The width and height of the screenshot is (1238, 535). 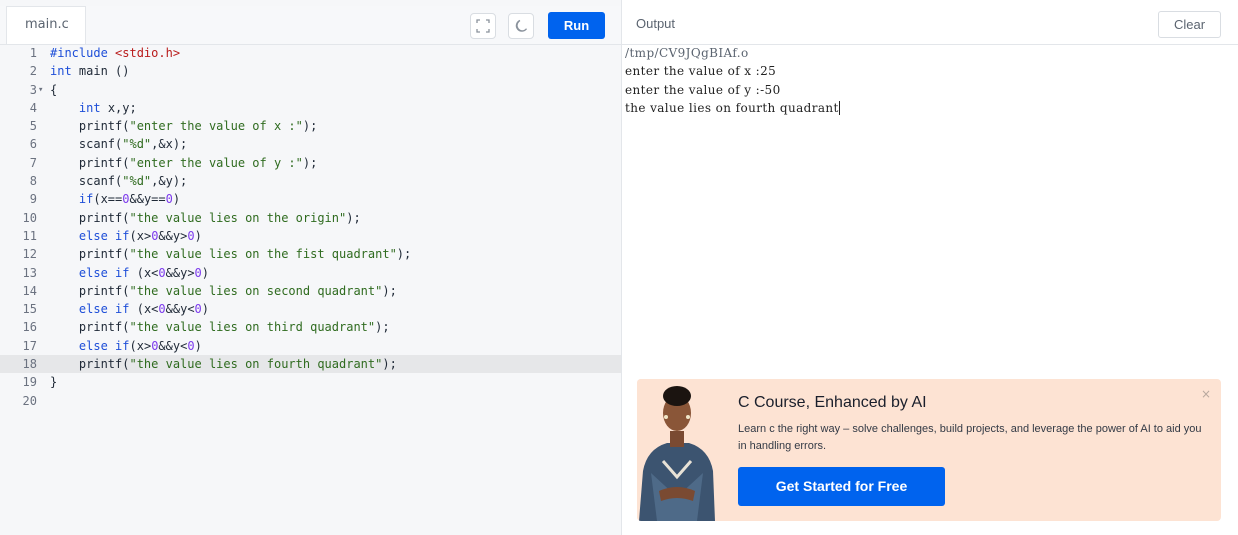 I want to click on line-number: 12, so click(x=29, y=254).